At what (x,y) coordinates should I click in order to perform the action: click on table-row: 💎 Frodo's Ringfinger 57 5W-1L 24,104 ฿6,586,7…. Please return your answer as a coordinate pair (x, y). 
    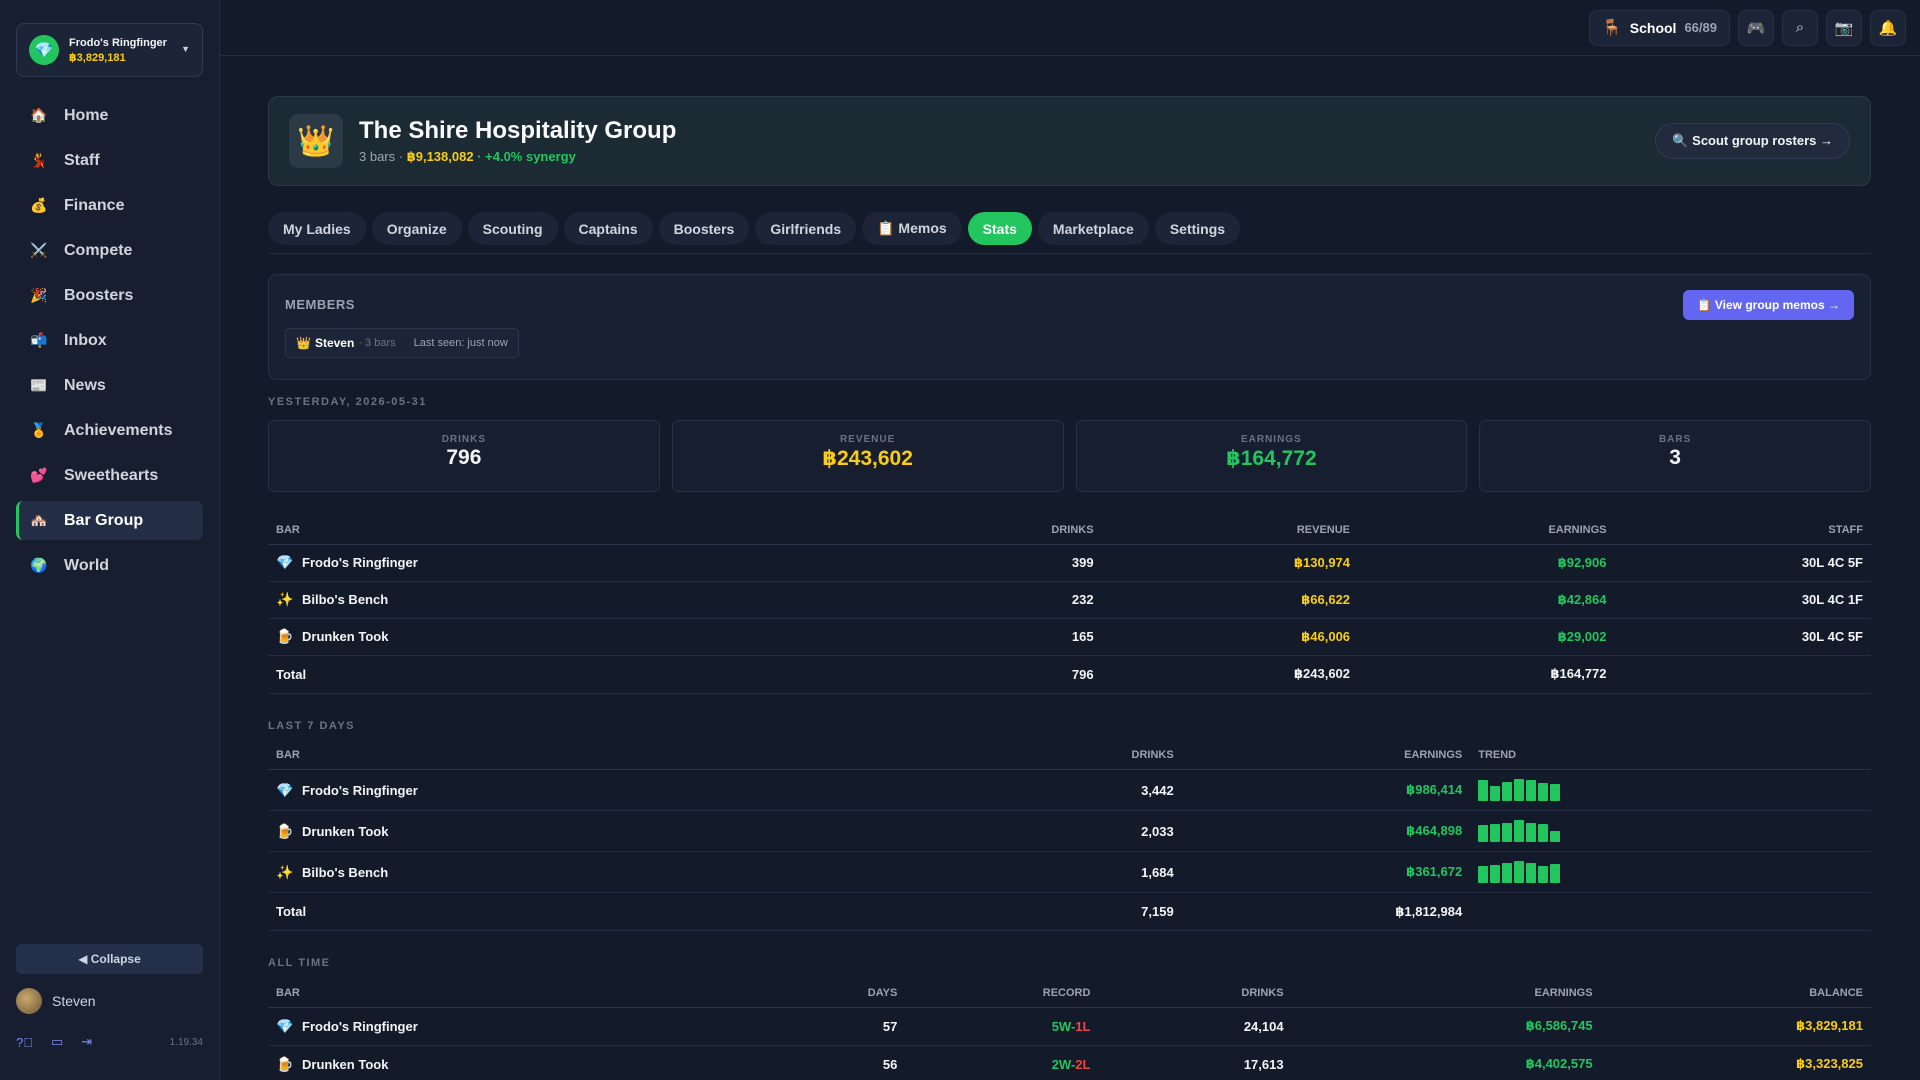
    Looking at the image, I should click on (1069, 1026).